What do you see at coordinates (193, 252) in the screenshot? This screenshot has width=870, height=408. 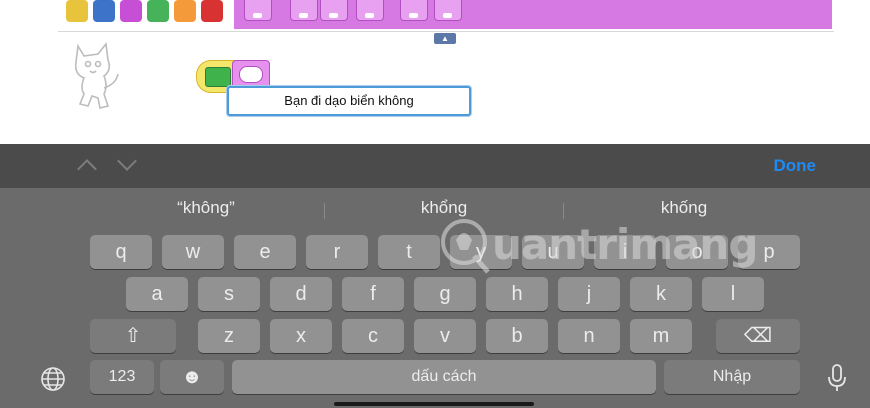 I see `key-w: w` at bounding box center [193, 252].